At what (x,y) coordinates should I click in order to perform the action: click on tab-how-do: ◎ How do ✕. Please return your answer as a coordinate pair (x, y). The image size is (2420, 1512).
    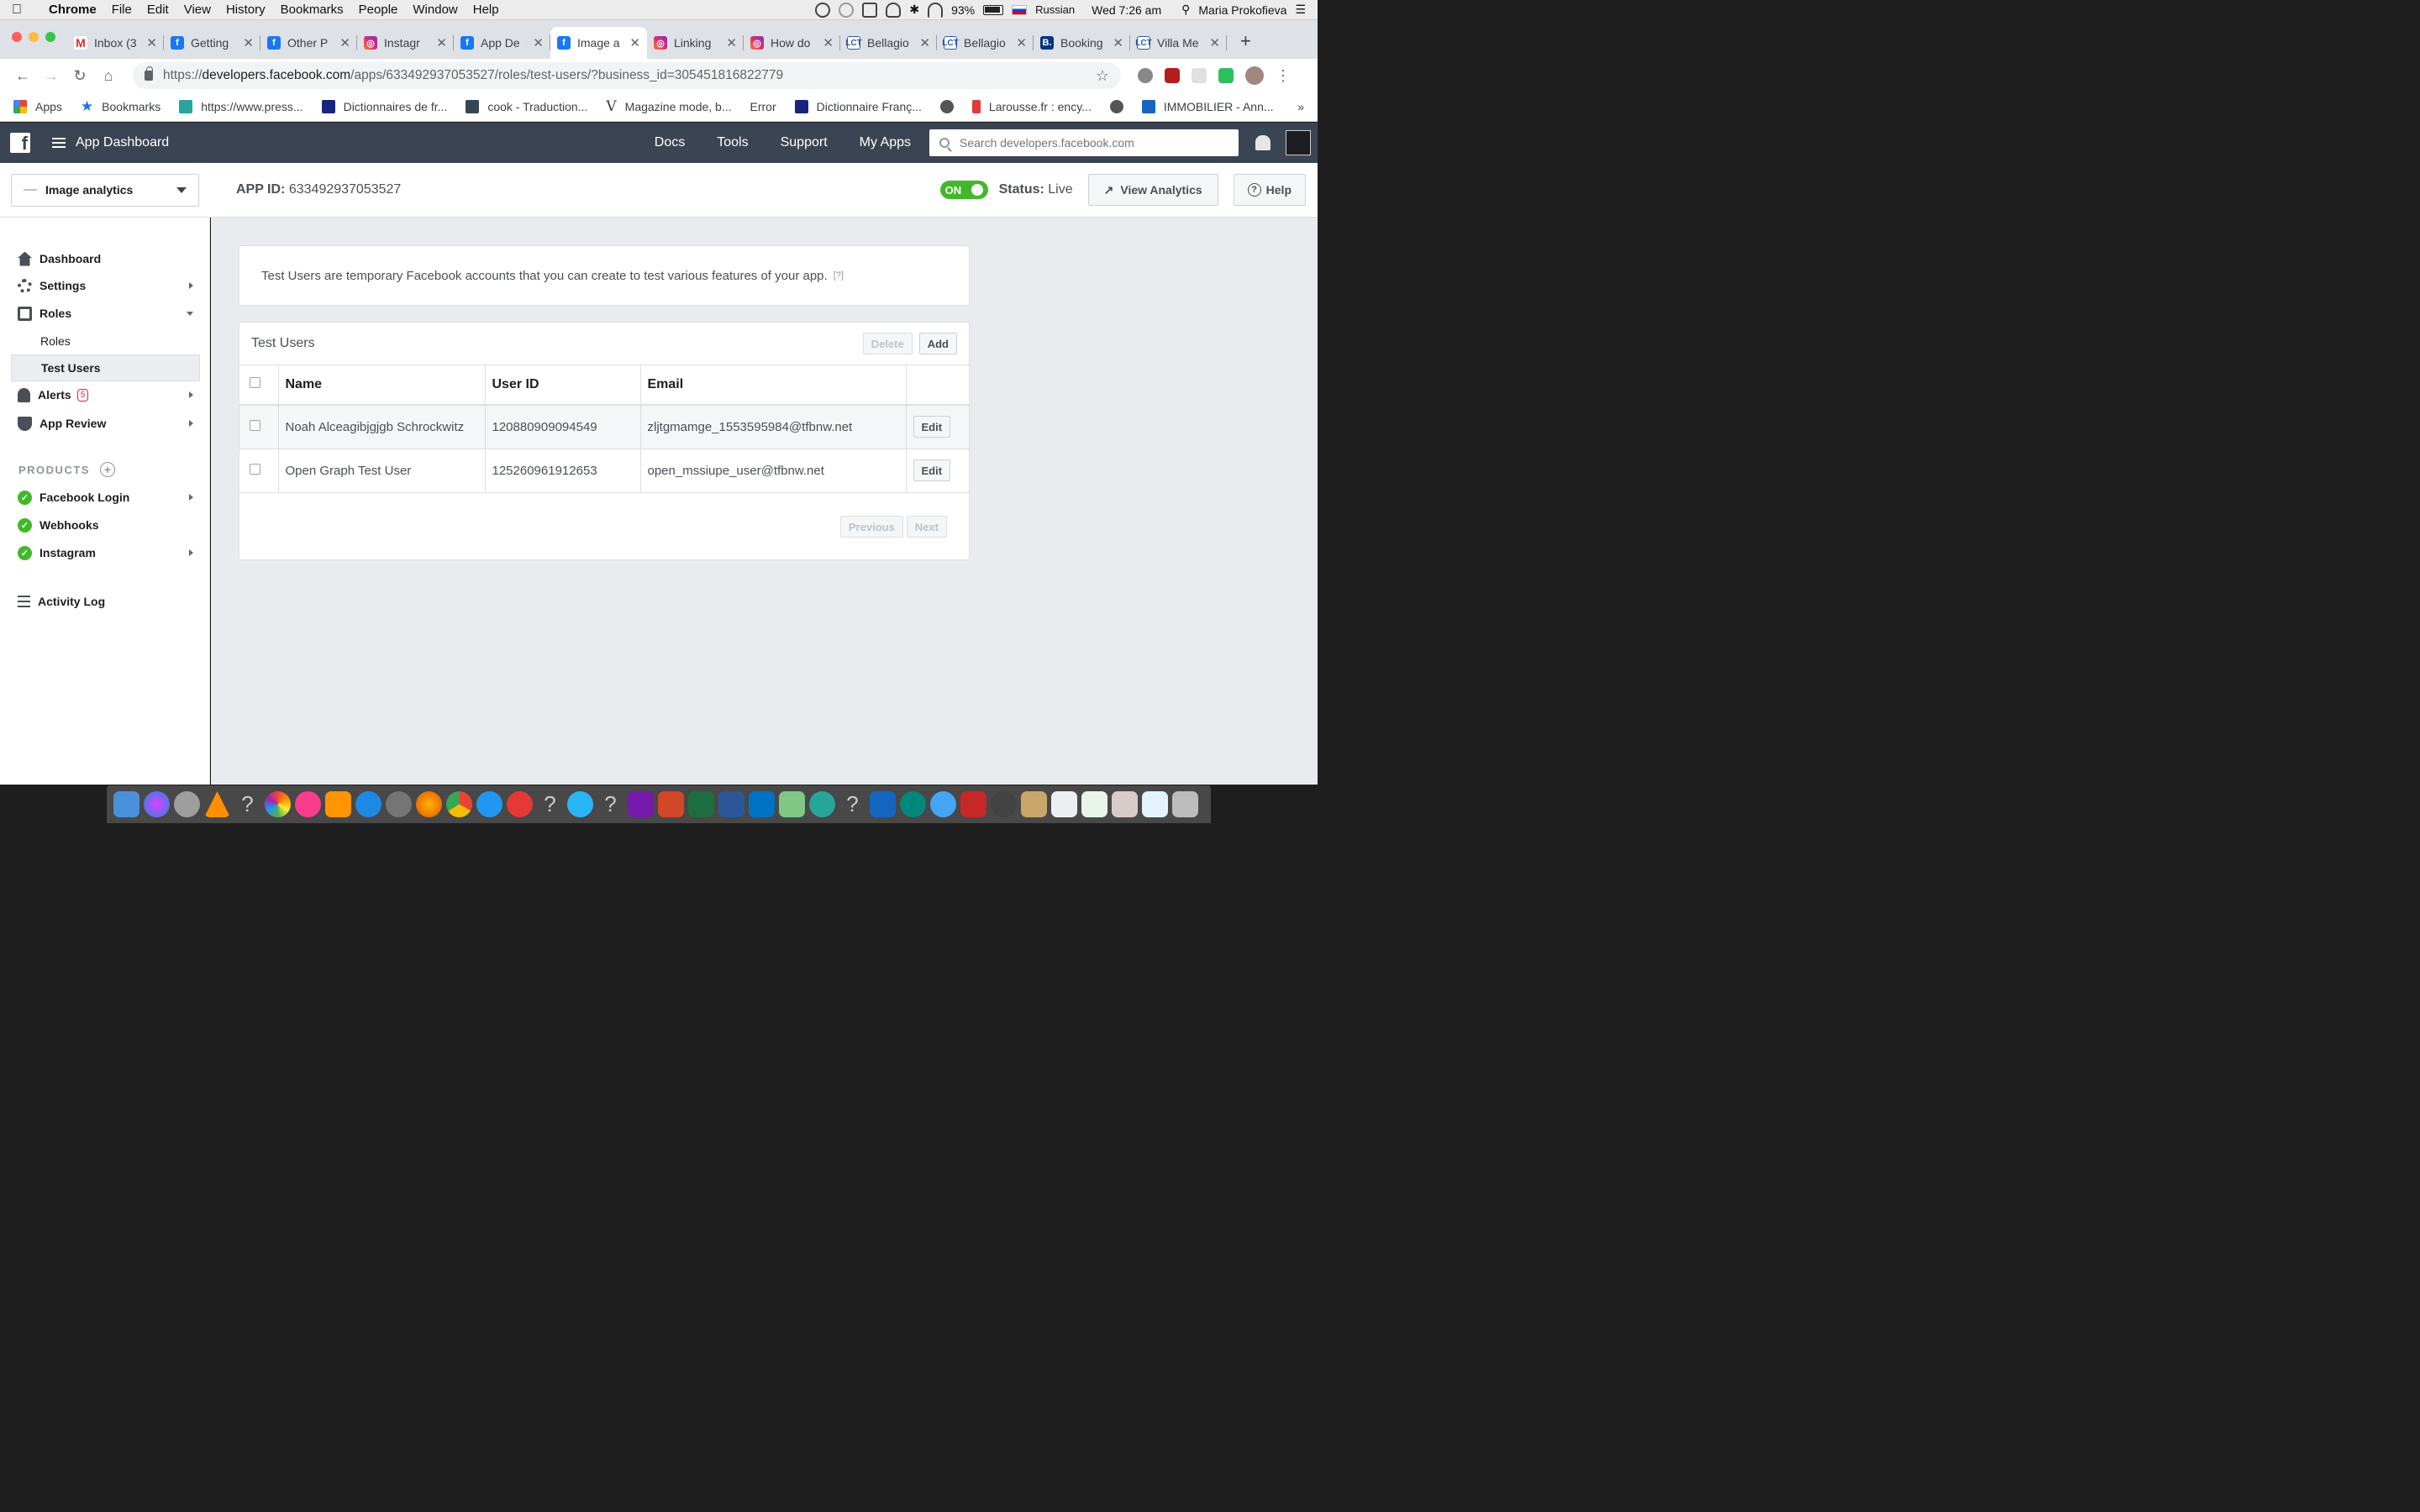
    Looking at the image, I should click on (792, 43).